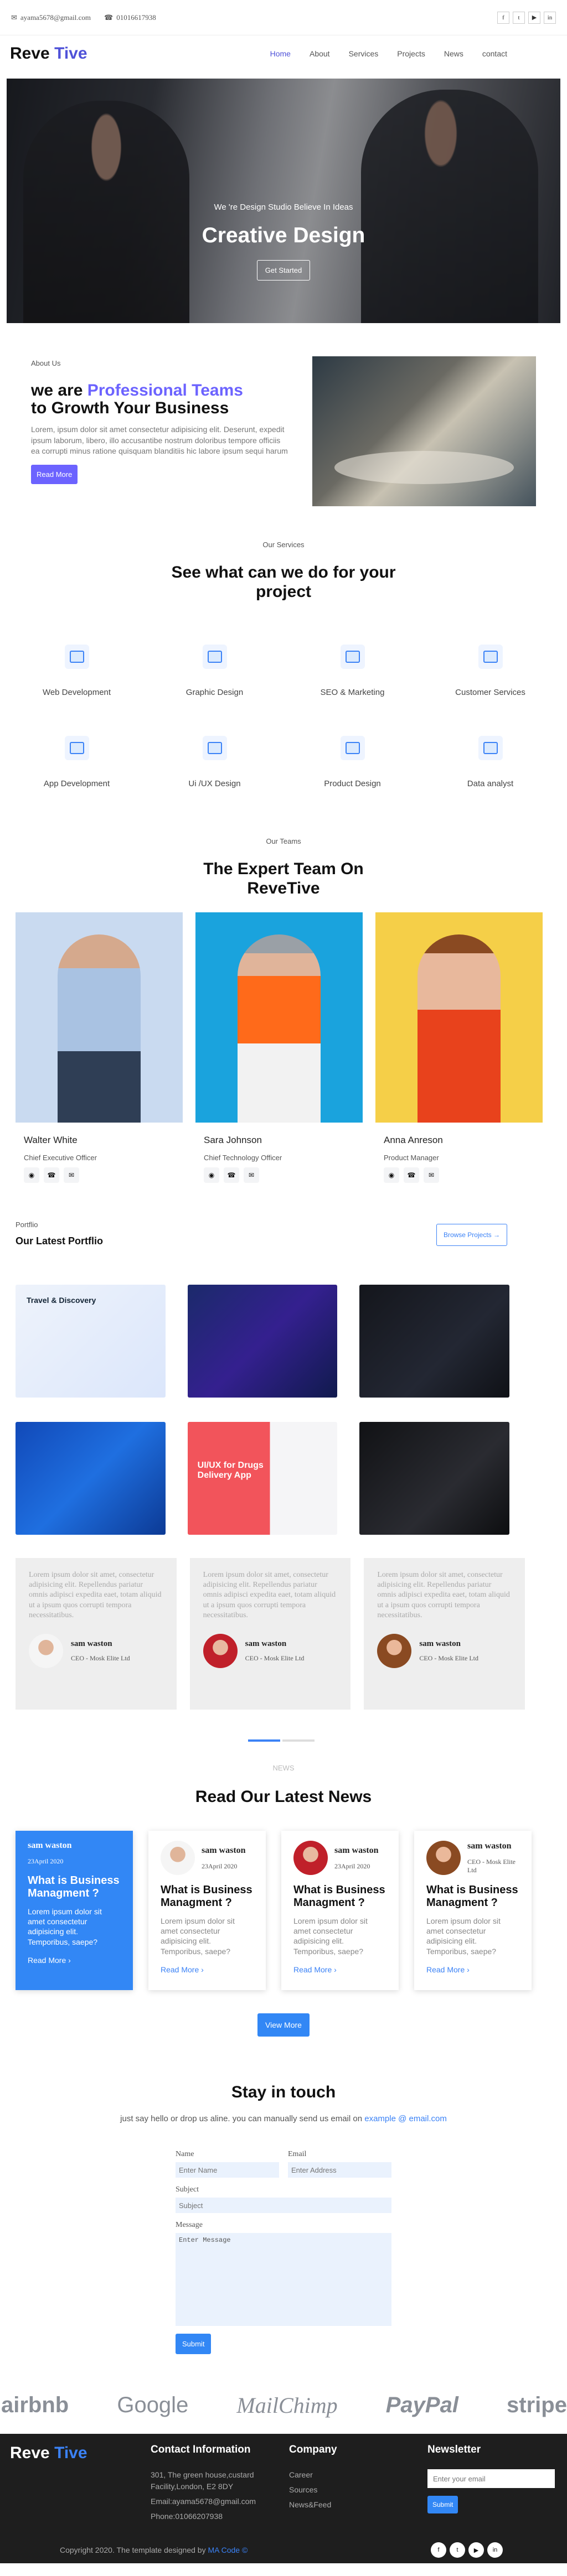  What do you see at coordinates (51, 17) in the screenshot?
I see `email-info: ✉ ayama5678@gmail.com` at bounding box center [51, 17].